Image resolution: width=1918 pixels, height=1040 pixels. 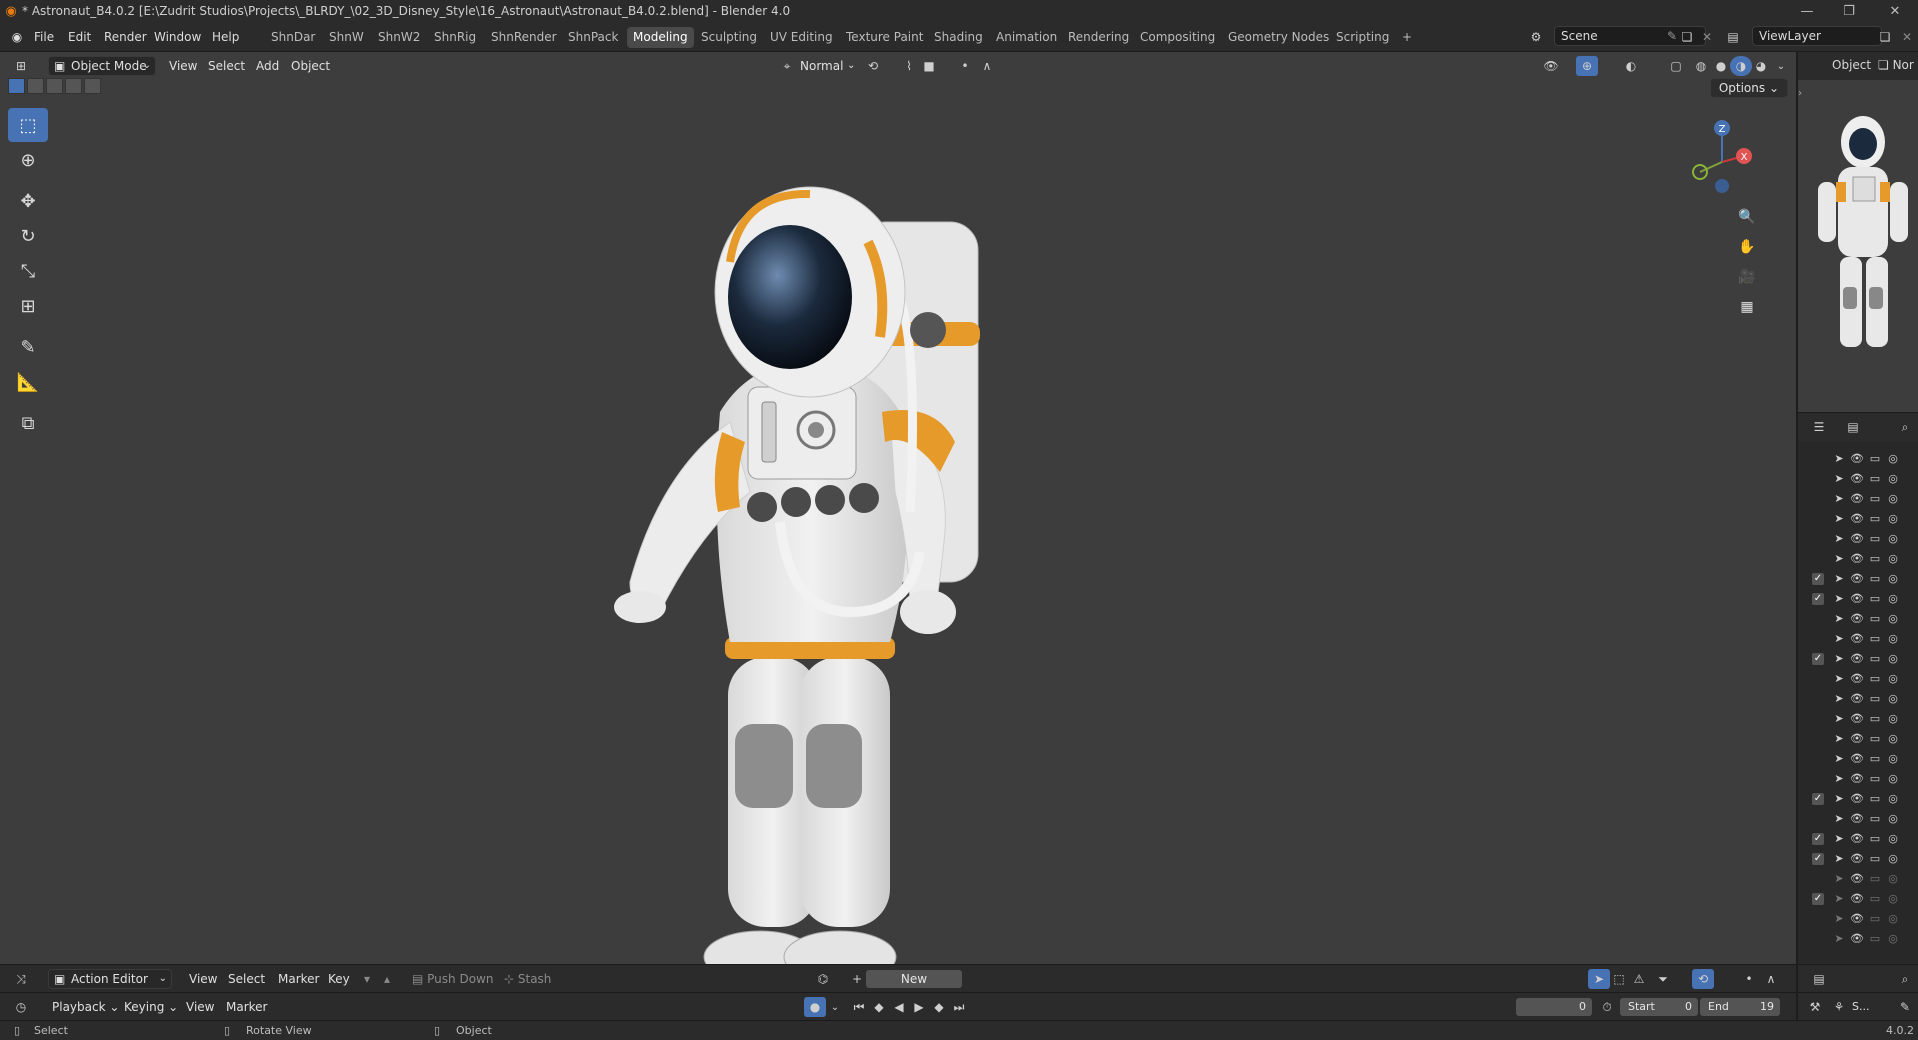 What do you see at coordinates (939, 1007) in the screenshot?
I see `next-keyframe-icon: ◆` at bounding box center [939, 1007].